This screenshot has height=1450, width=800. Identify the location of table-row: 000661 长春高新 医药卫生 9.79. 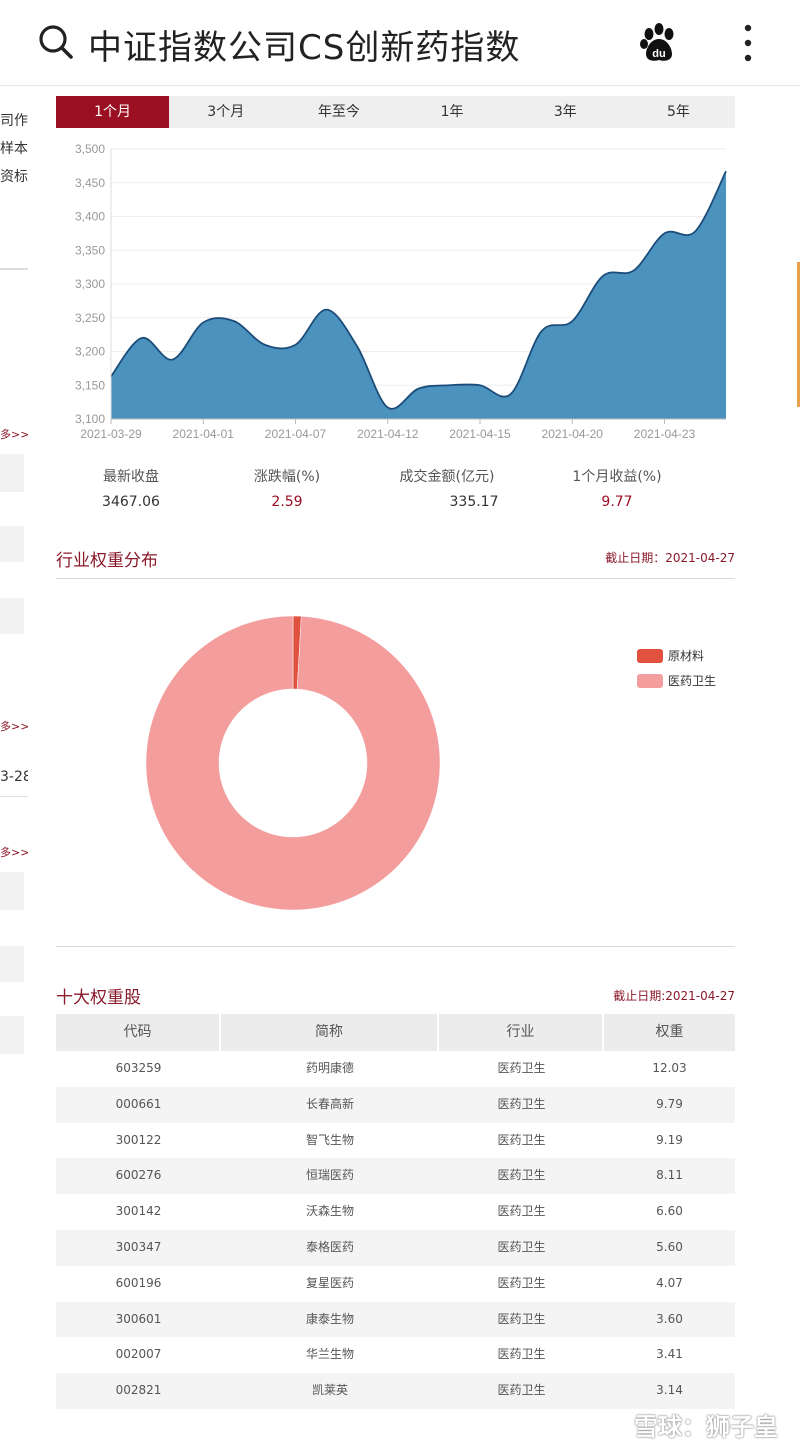
(395, 1104).